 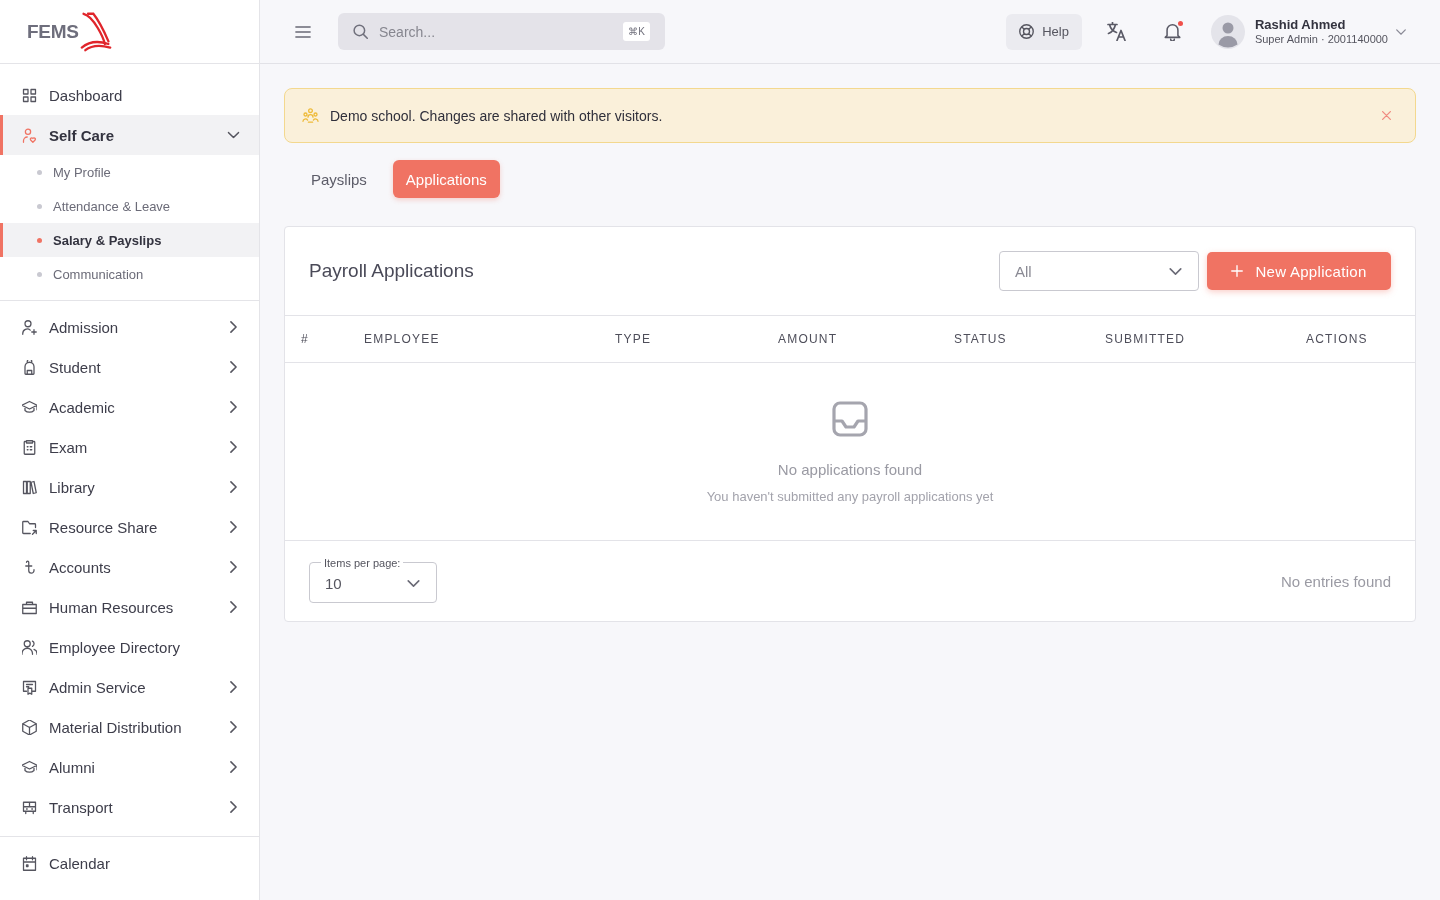 What do you see at coordinates (29, 567) in the screenshot?
I see `currency-icon` at bounding box center [29, 567].